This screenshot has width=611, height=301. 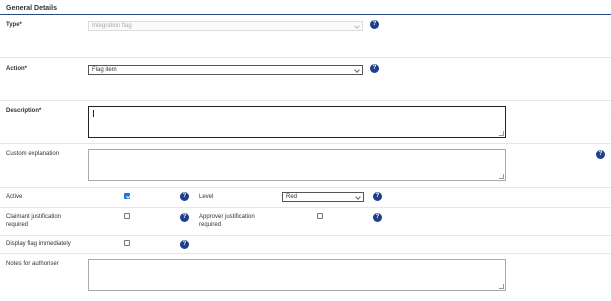 I want to click on display-flag-checkbox, so click(x=127, y=243).